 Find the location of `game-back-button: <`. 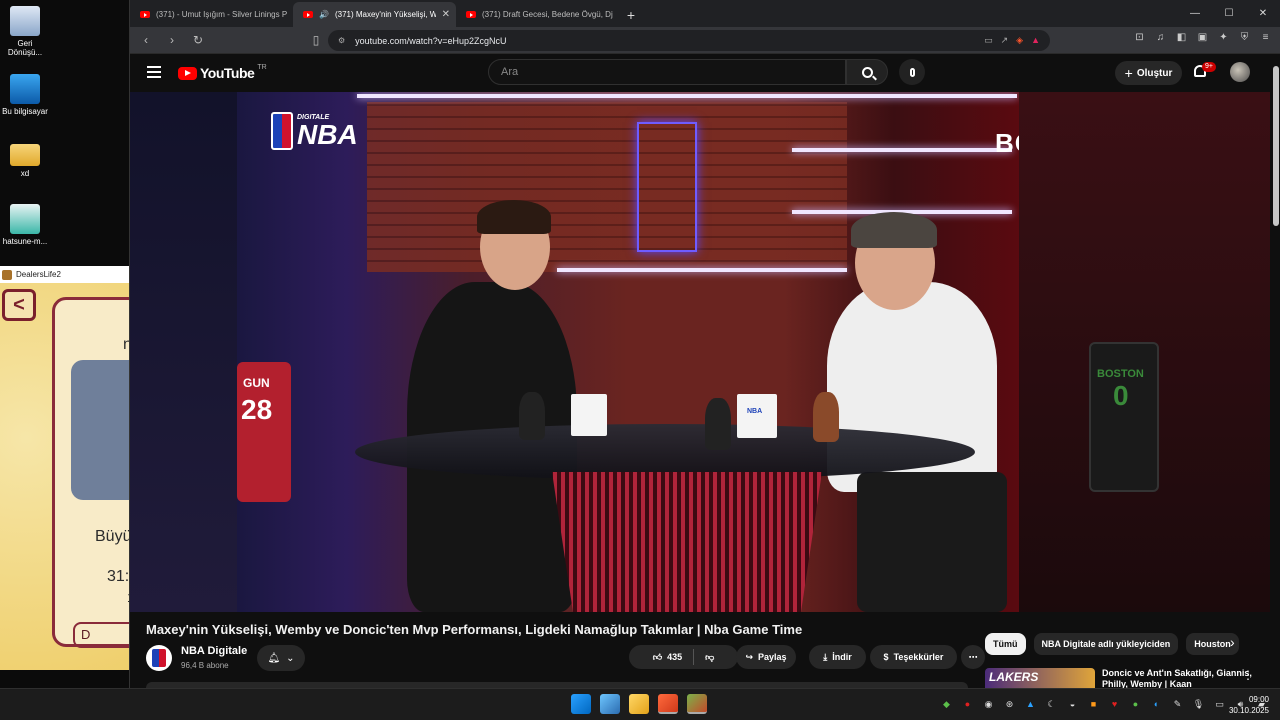

game-back-button: < is located at coordinates (19, 305).